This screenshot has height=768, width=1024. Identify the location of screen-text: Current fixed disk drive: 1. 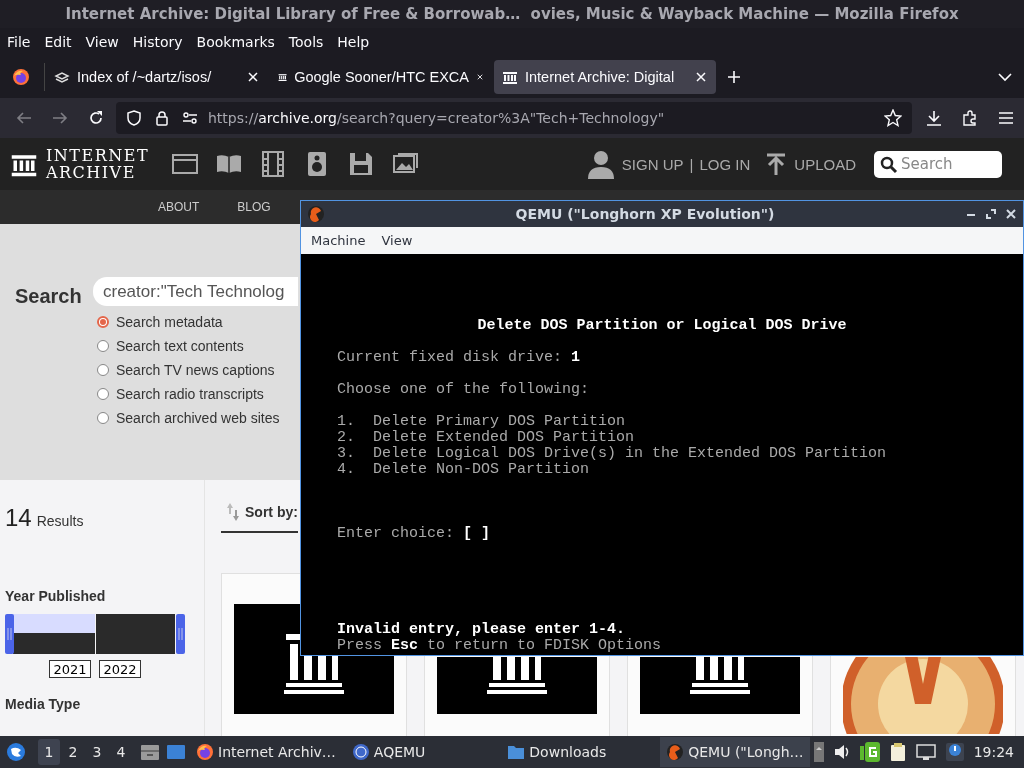
(459, 358).